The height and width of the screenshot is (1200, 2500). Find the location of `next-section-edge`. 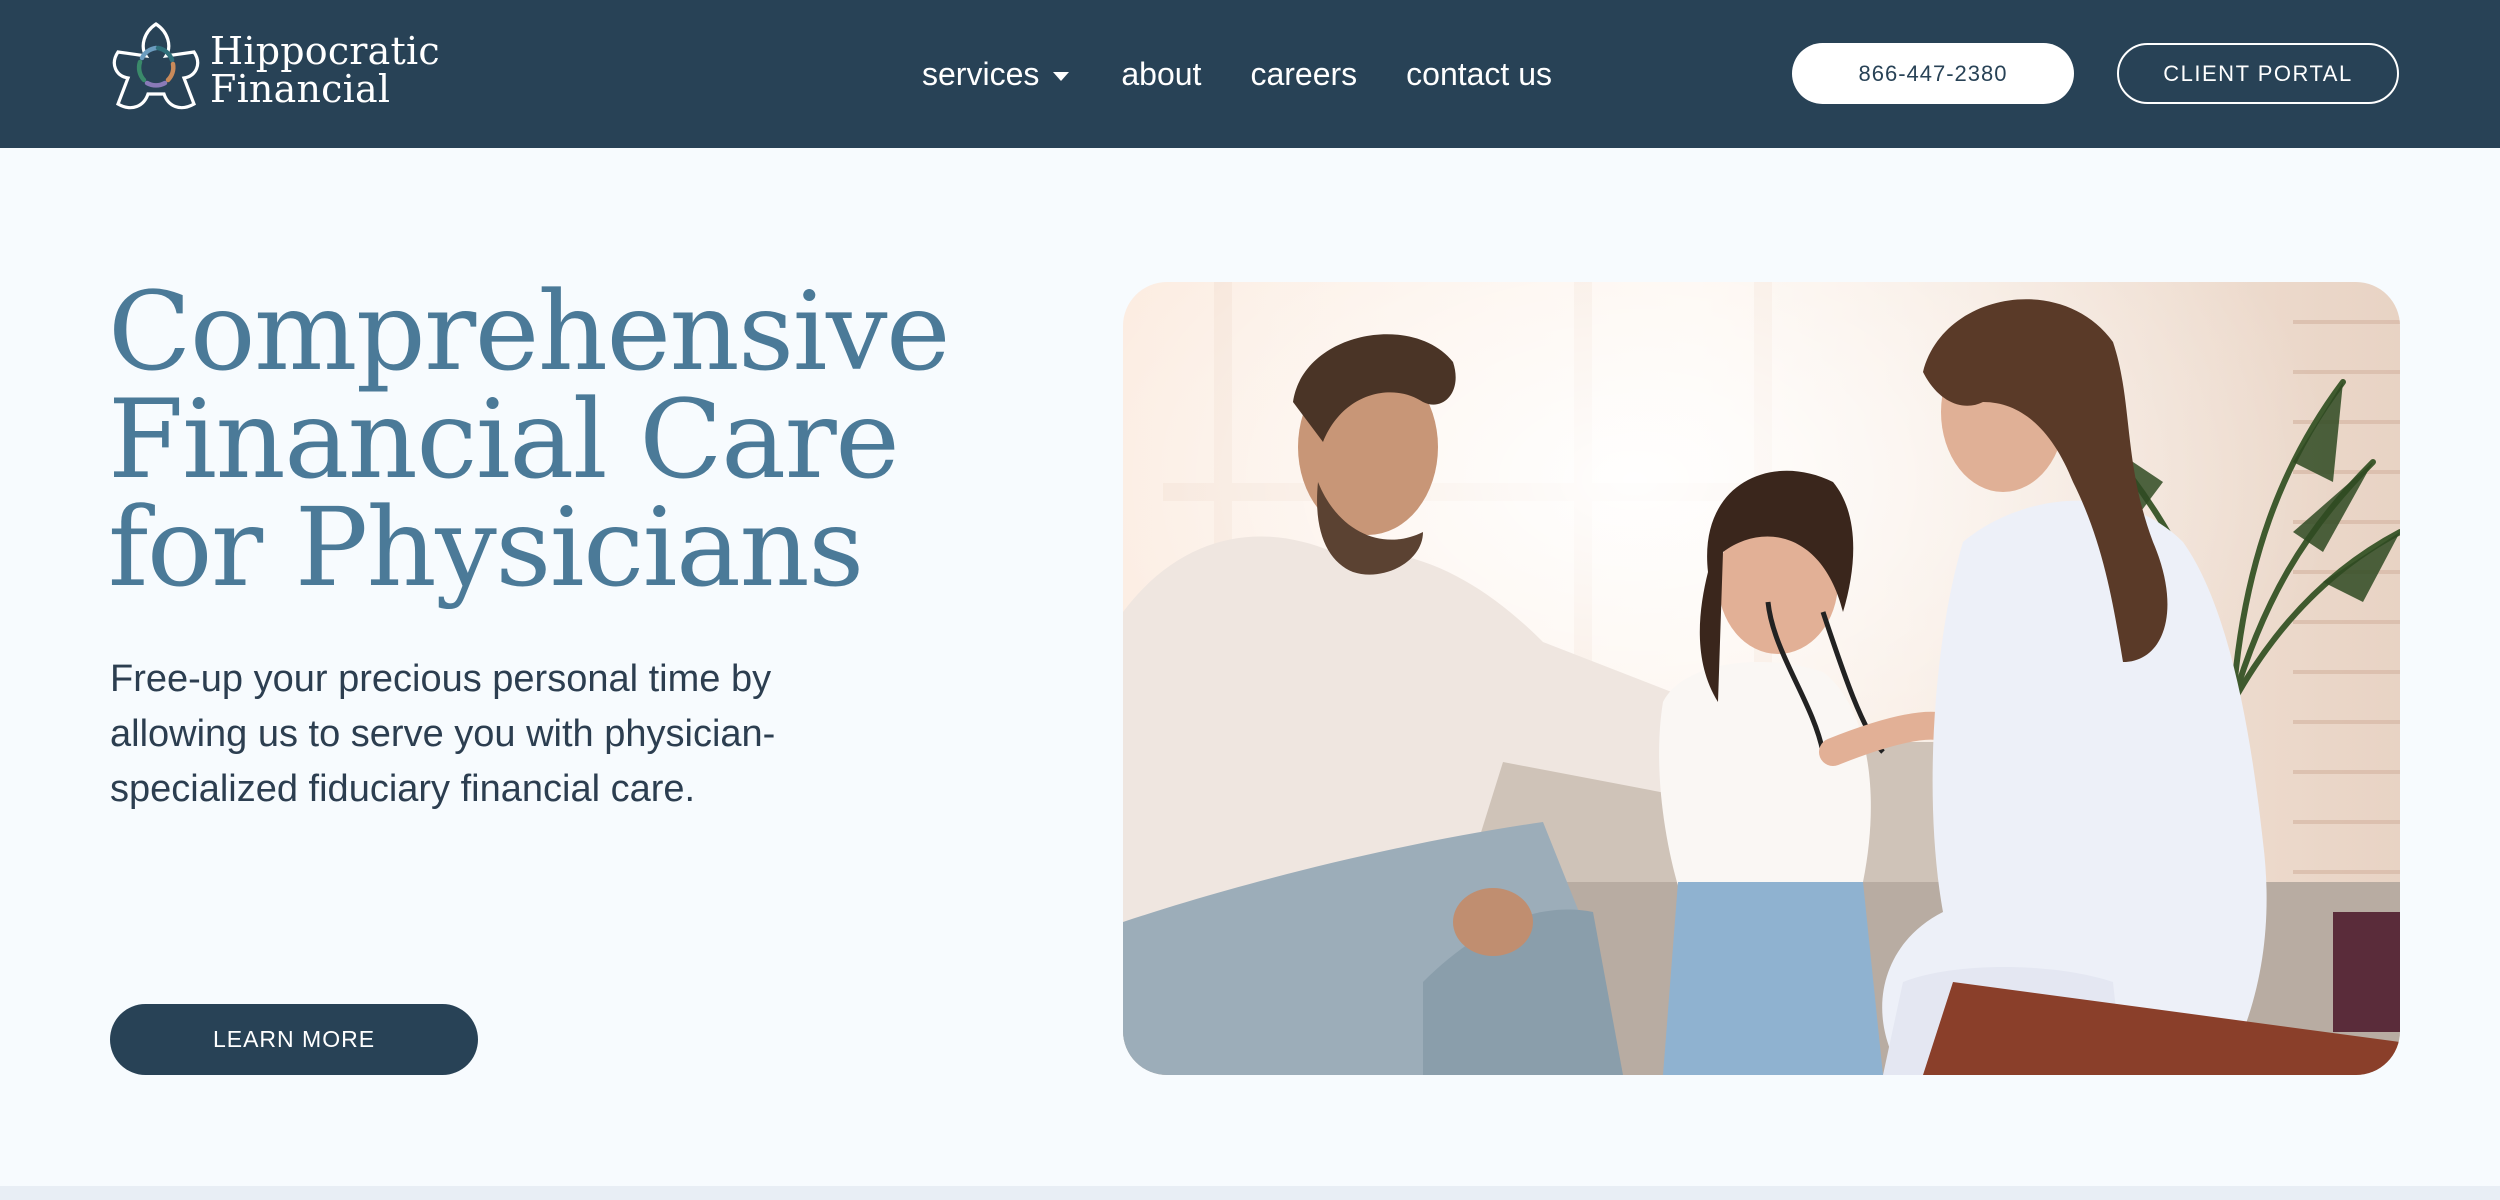

next-section-edge is located at coordinates (1250, 1193).